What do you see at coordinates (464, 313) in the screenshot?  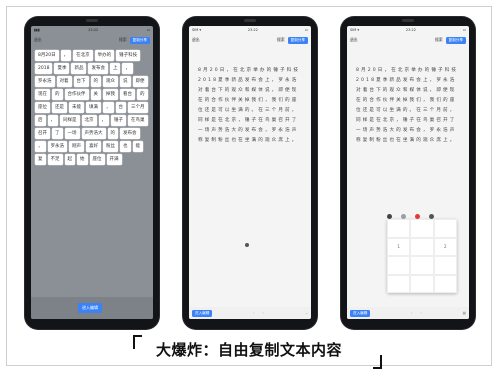 I see `keyboard-icon: ▦` at bounding box center [464, 313].